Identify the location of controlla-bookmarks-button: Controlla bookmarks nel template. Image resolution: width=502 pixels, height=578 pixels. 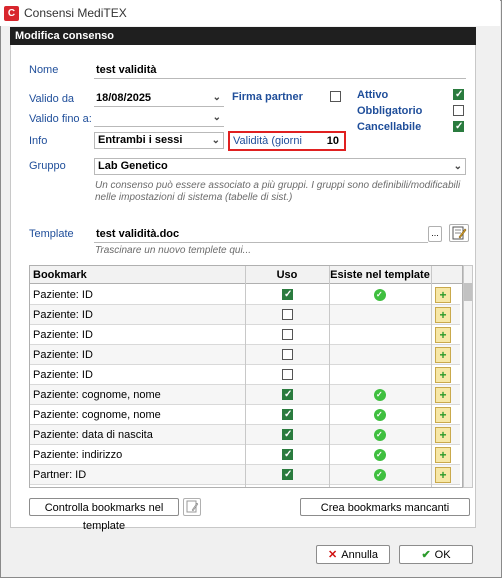
(104, 515).